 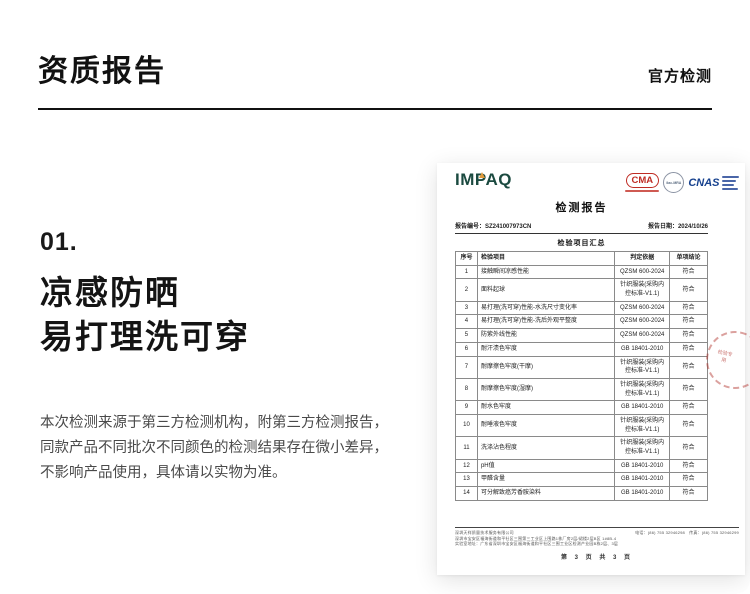 I want to click on table-cell: 1, so click(x=466, y=272).